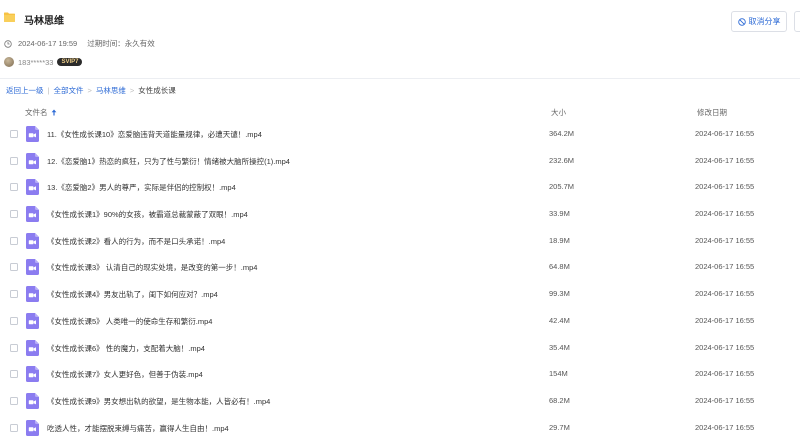  I want to click on cancel-share-button: 取消分享, so click(759, 21).